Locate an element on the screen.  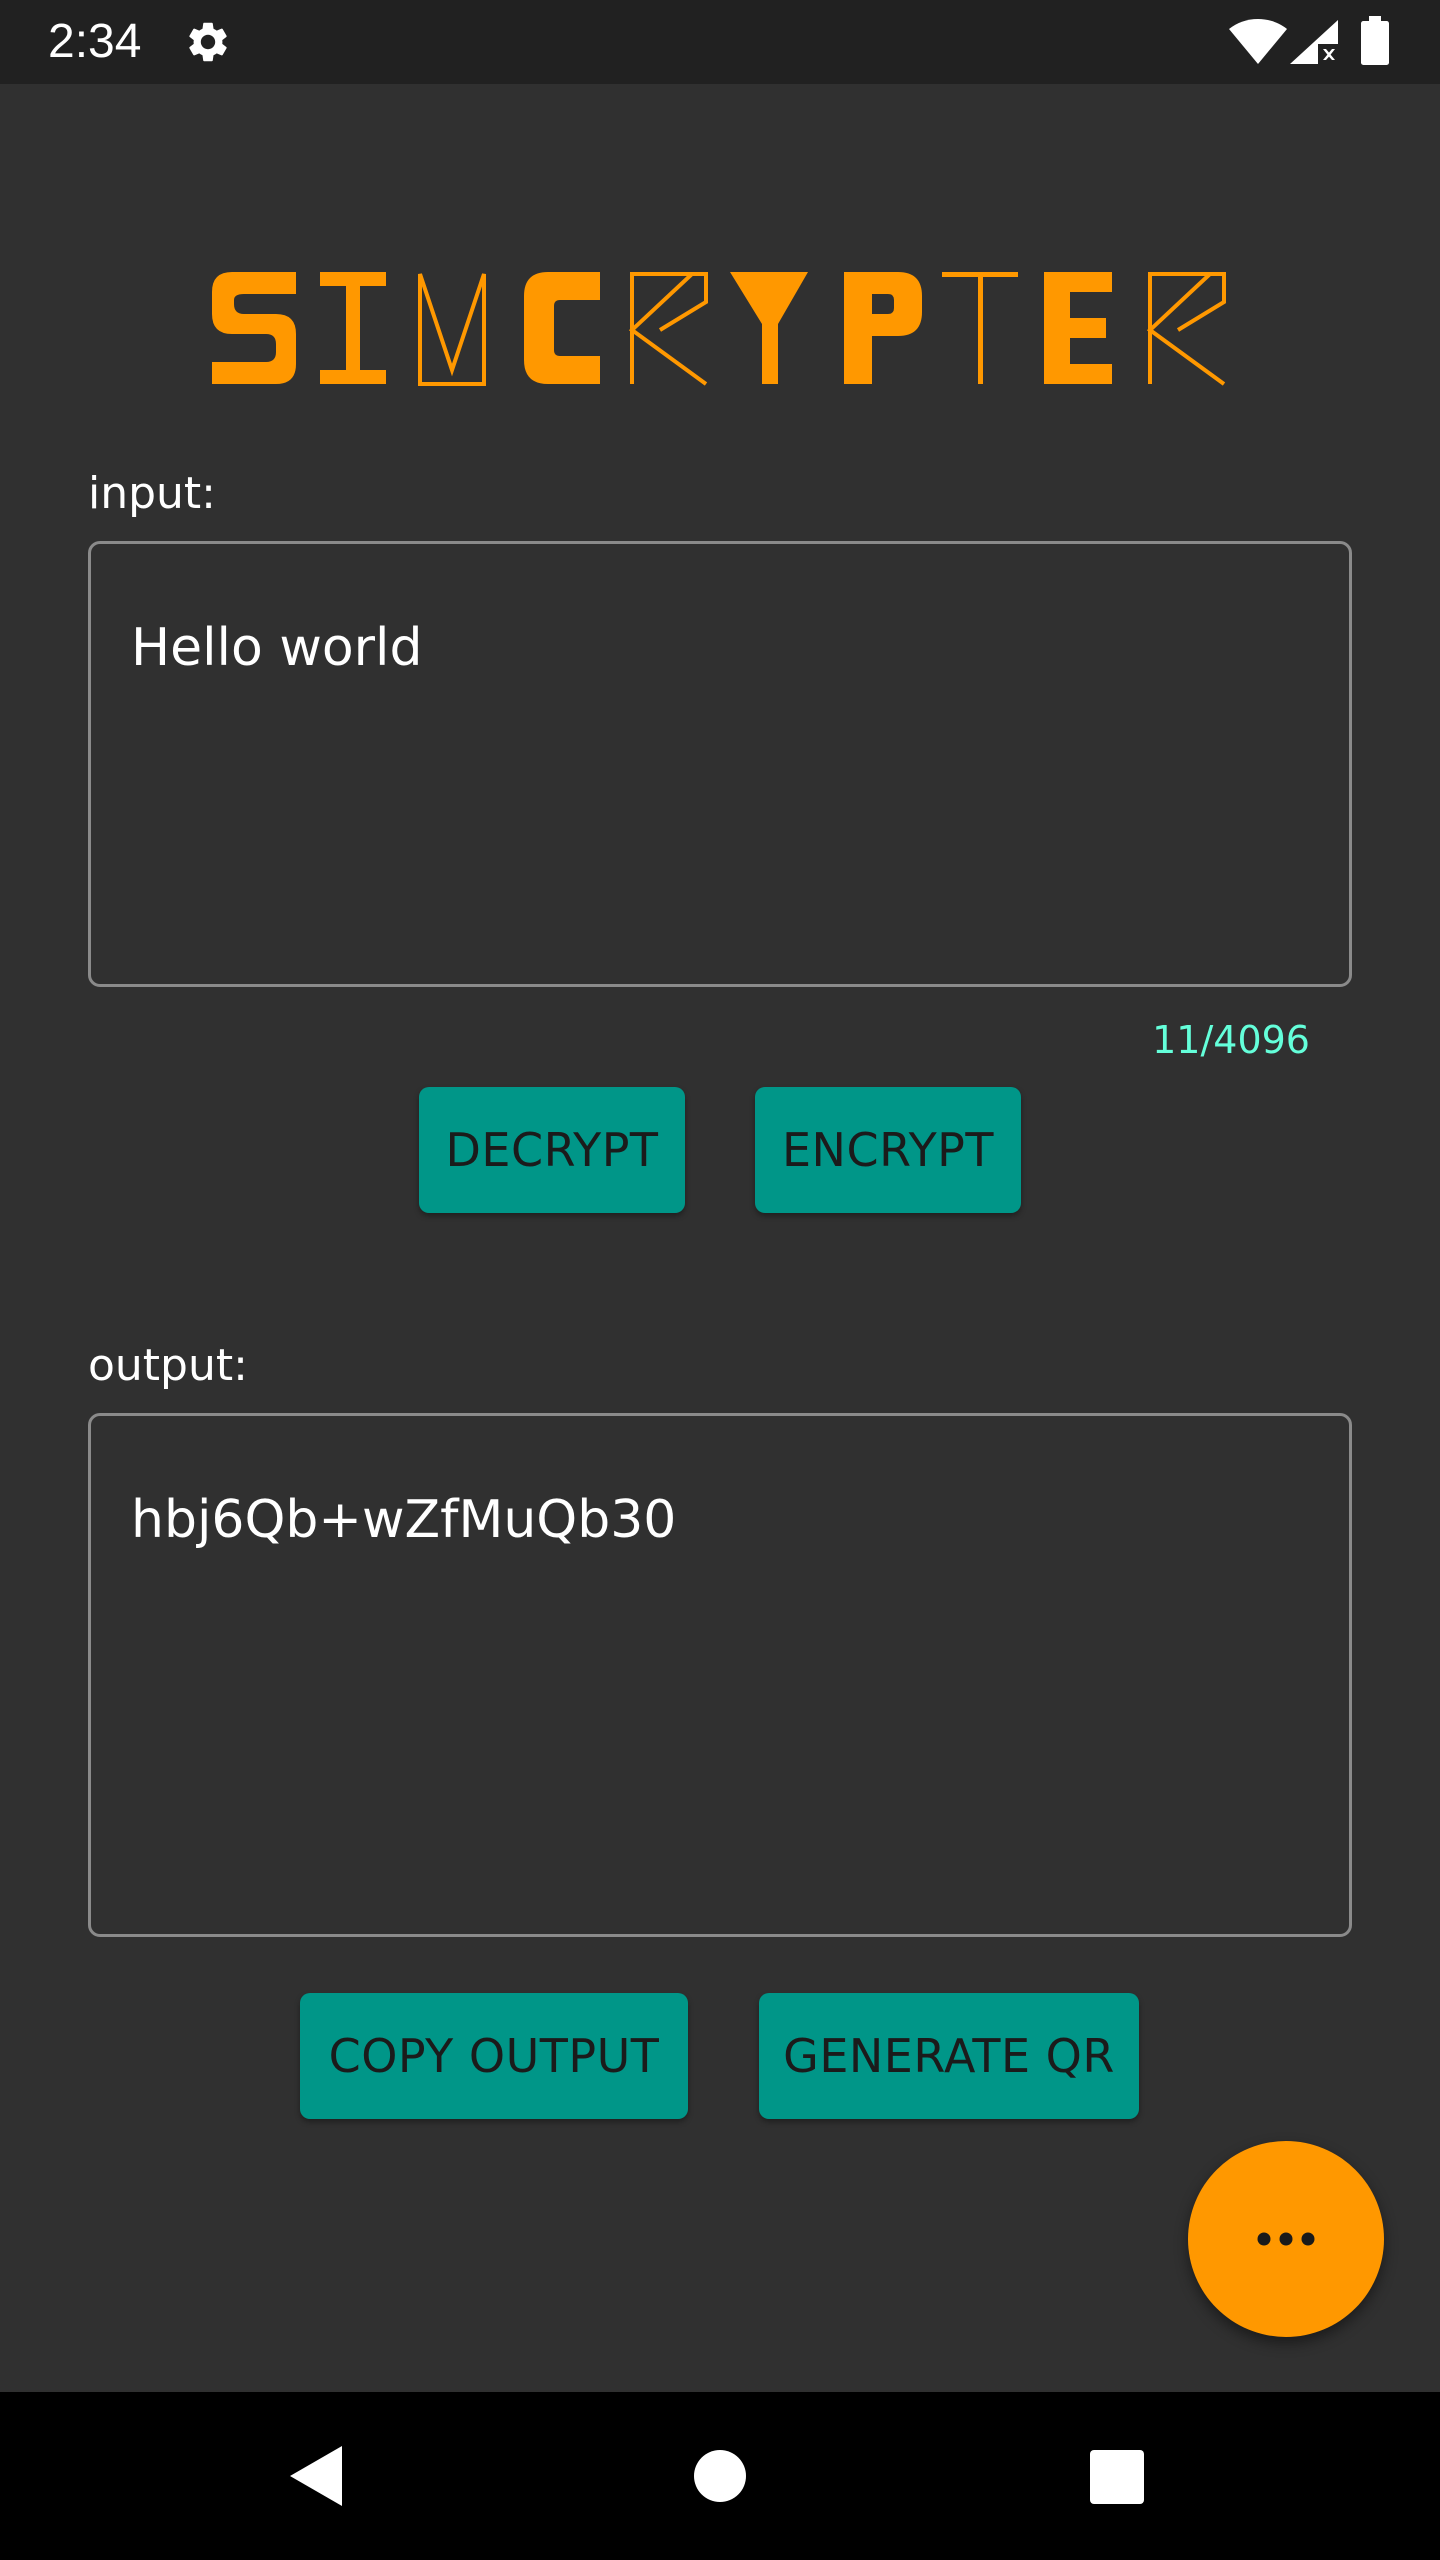
gear-icon is located at coordinates (208, 42).